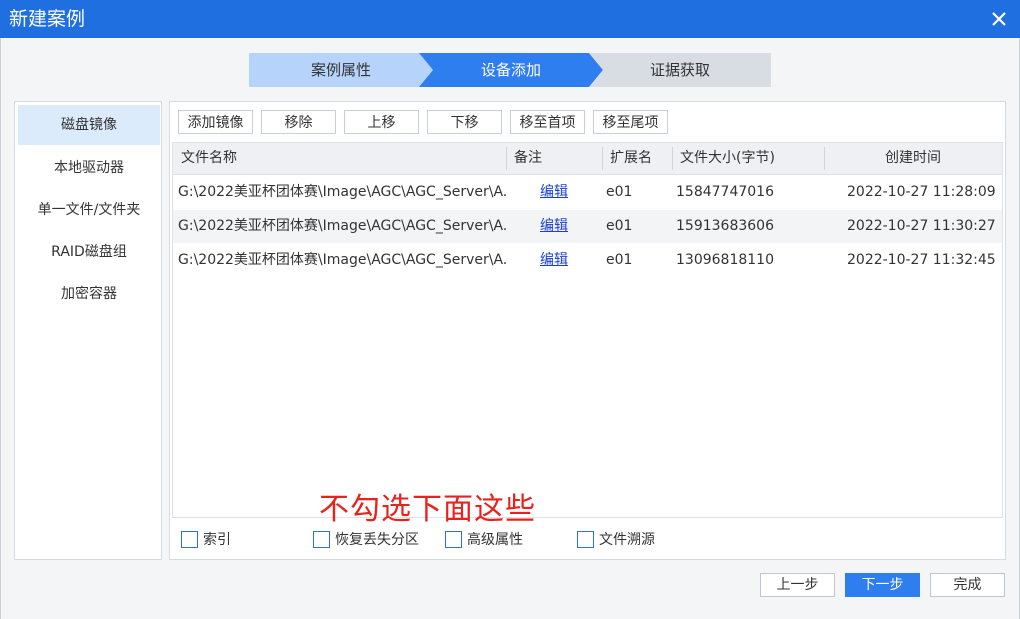 This screenshot has width=1020, height=619. What do you see at coordinates (585, 539) in the screenshot?
I see `file-tracing-checkbox` at bounding box center [585, 539].